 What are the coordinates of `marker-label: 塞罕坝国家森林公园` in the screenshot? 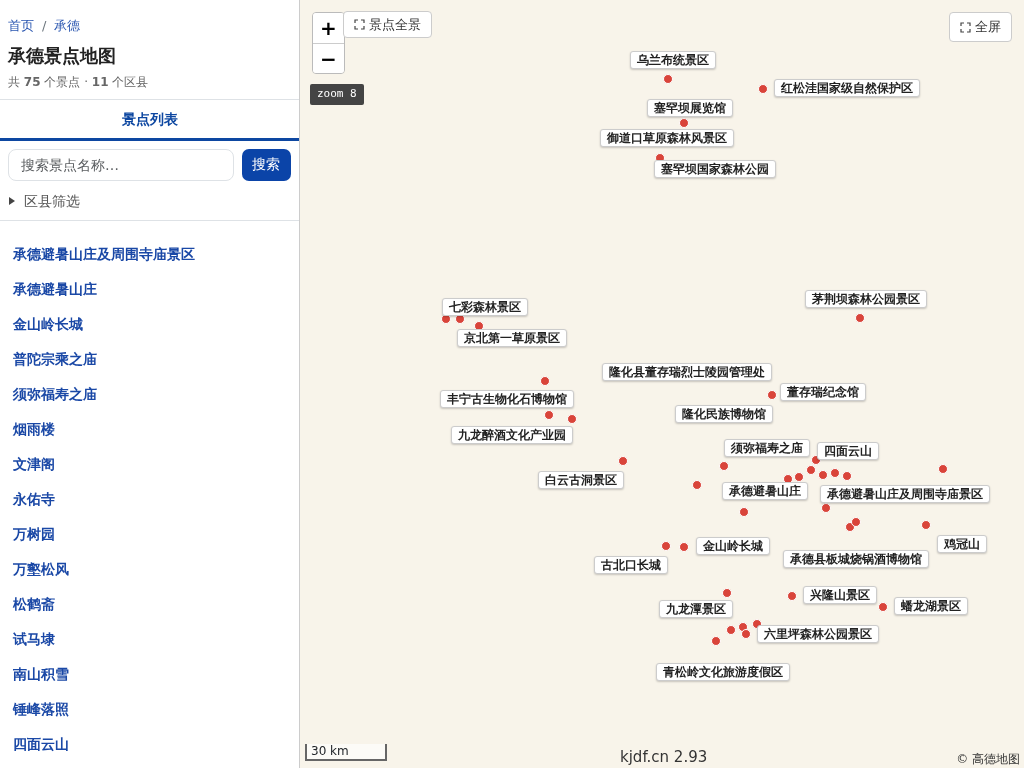 It's located at (715, 169).